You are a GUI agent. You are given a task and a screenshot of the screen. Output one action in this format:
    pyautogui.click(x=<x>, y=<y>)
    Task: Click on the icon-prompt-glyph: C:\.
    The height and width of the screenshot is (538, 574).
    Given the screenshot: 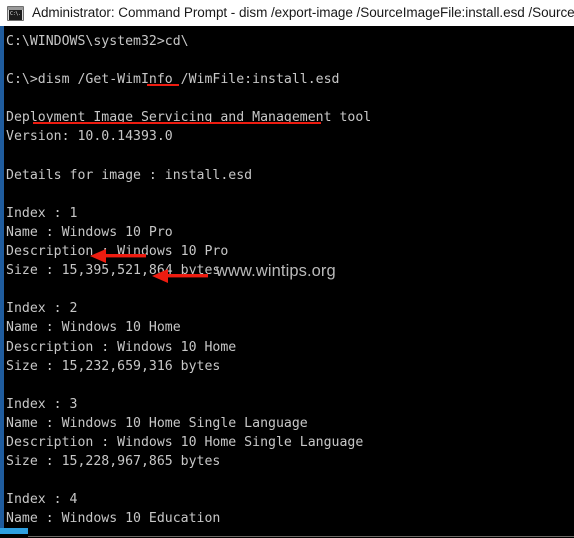 What is the action you would take?
    pyautogui.click(x=15, y=14)
    